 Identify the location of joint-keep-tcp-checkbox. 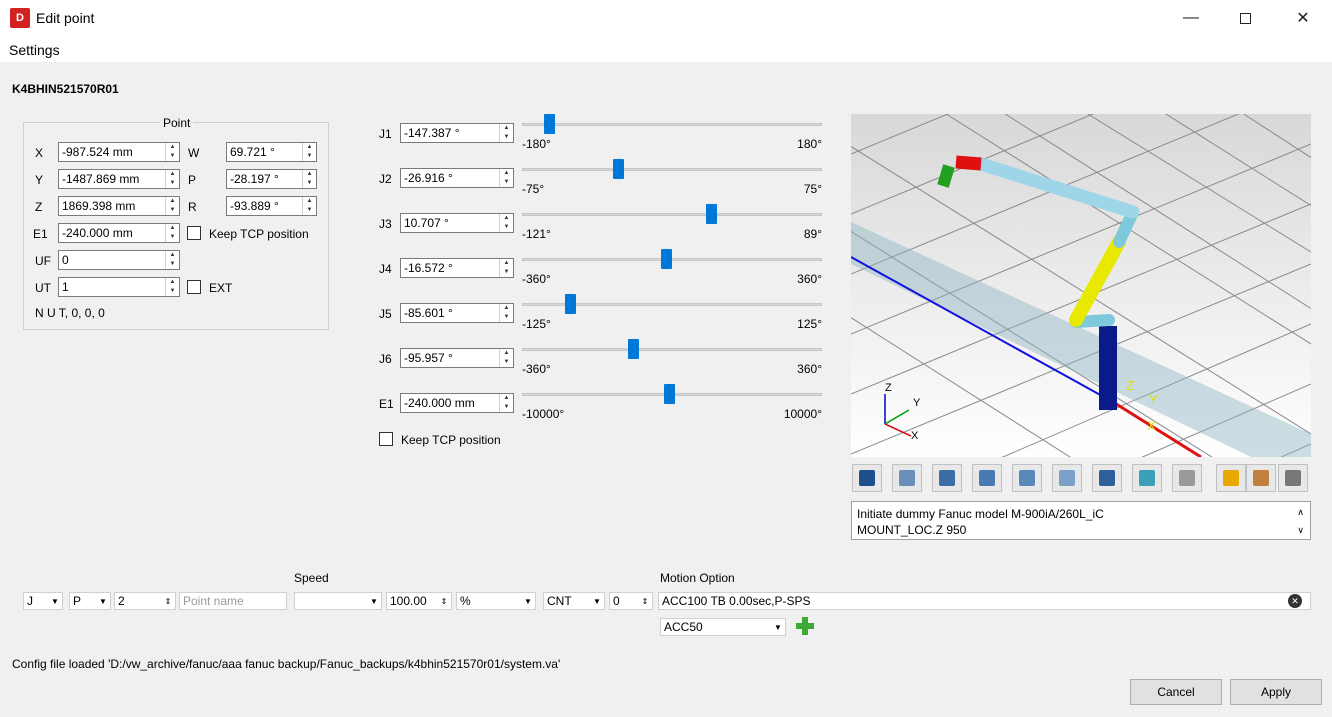
(386, 439).